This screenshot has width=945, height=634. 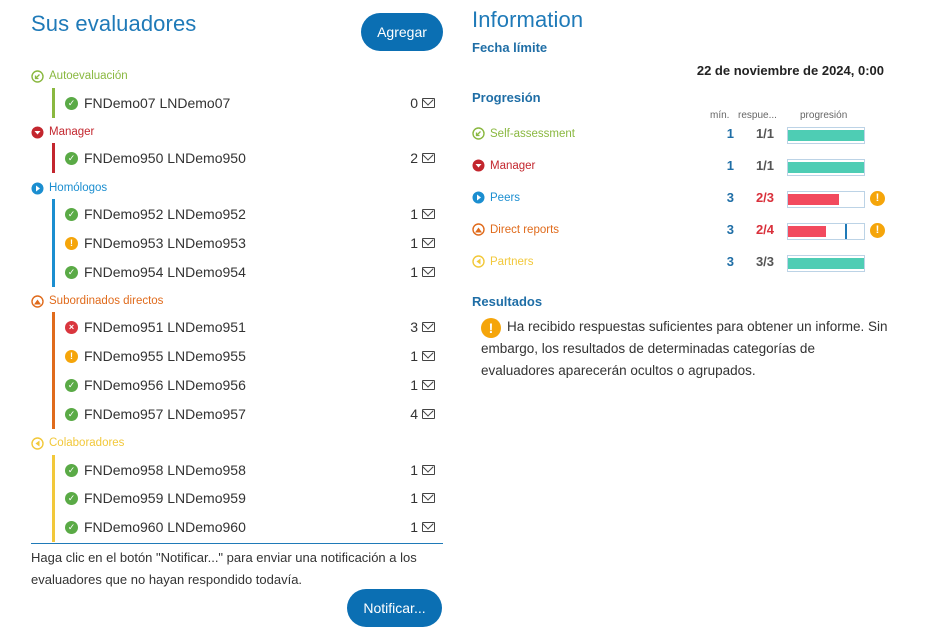 I want to click on evaluator-name: FNDemo959 LNDemo959, so click(x=165, y=498).